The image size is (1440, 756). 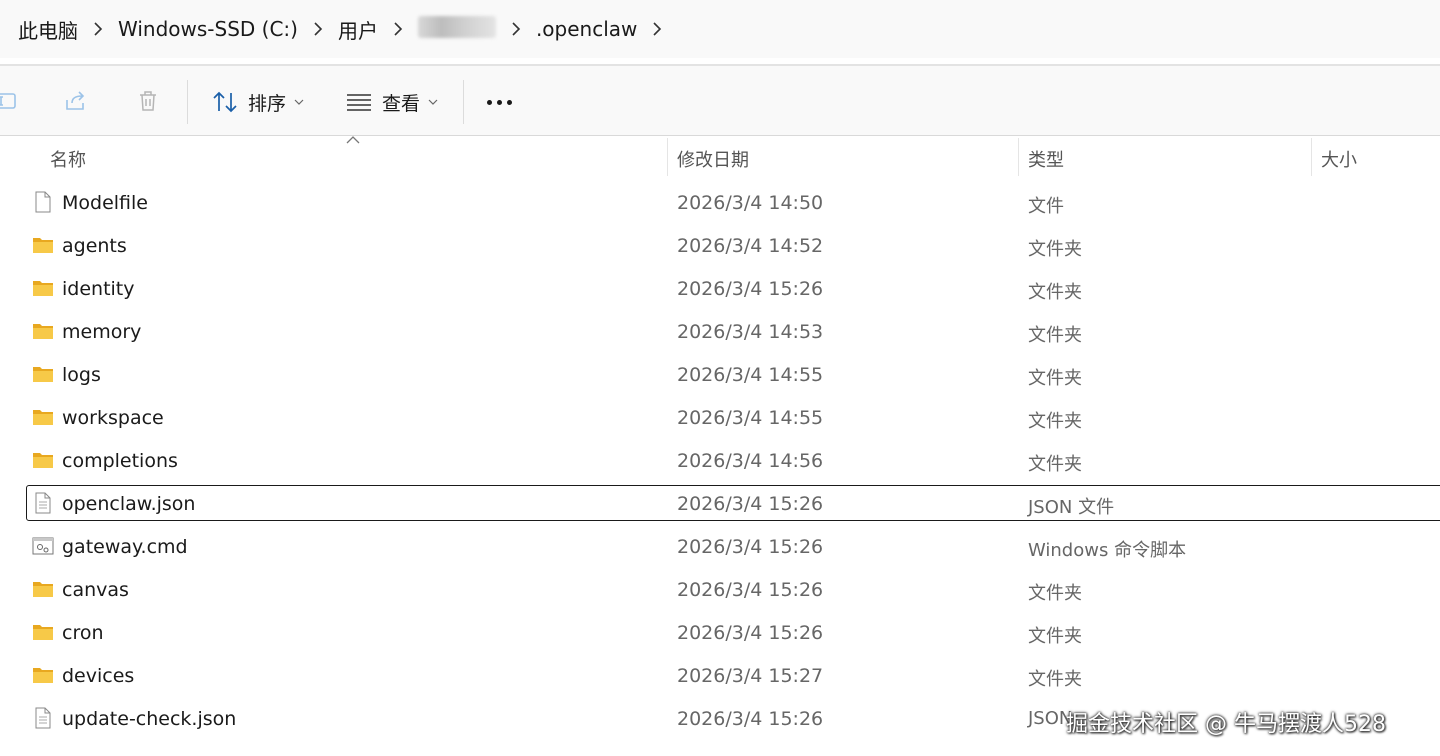 What do you see at coordinates (1107, 550) in the screenshot?
I see `file-type: Windows 命令脚本` at bounding box center [1107, 550].